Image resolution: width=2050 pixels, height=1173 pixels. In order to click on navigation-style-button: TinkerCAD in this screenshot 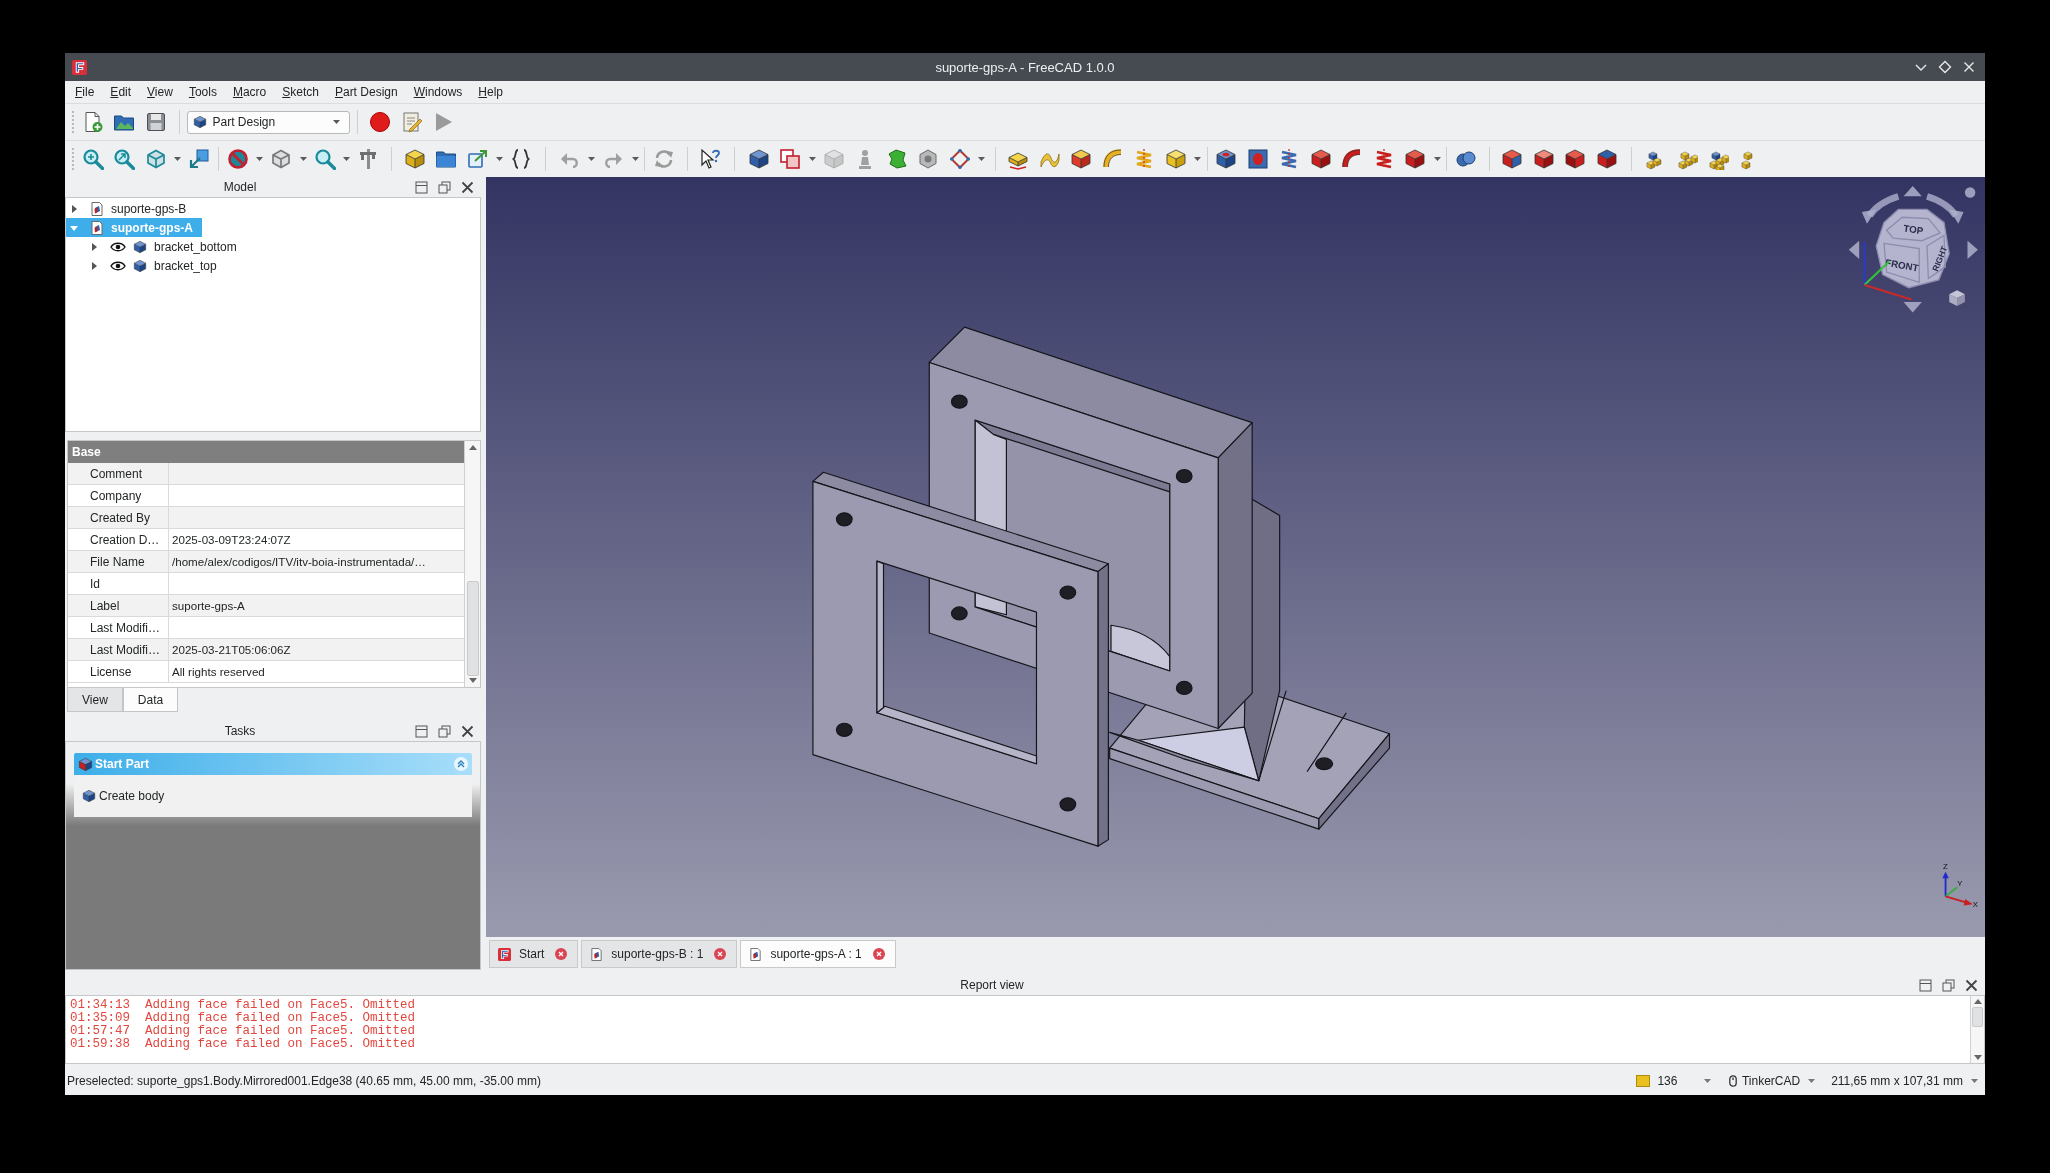, I will do `click(1773, 1081)`.